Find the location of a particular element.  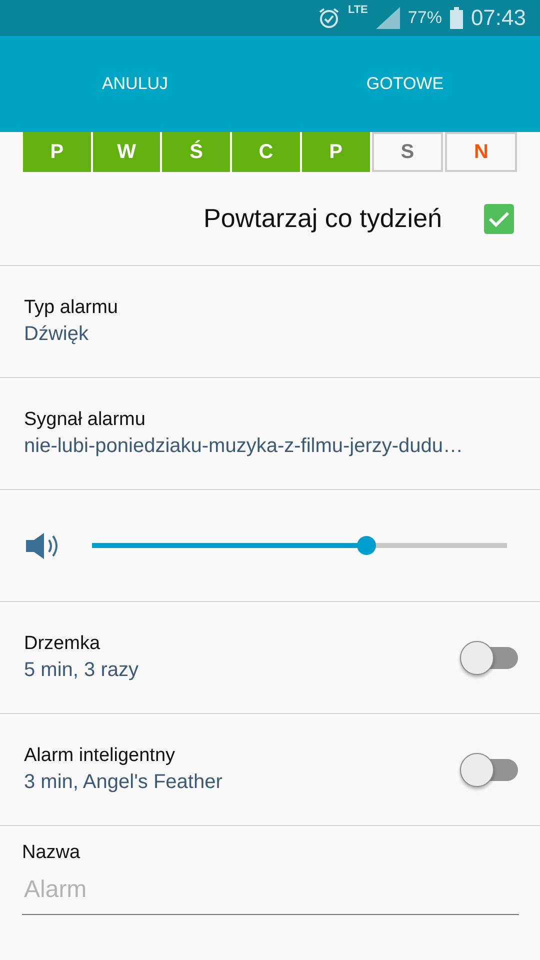

repeat-checkbox is located at coordinates (499, 219).